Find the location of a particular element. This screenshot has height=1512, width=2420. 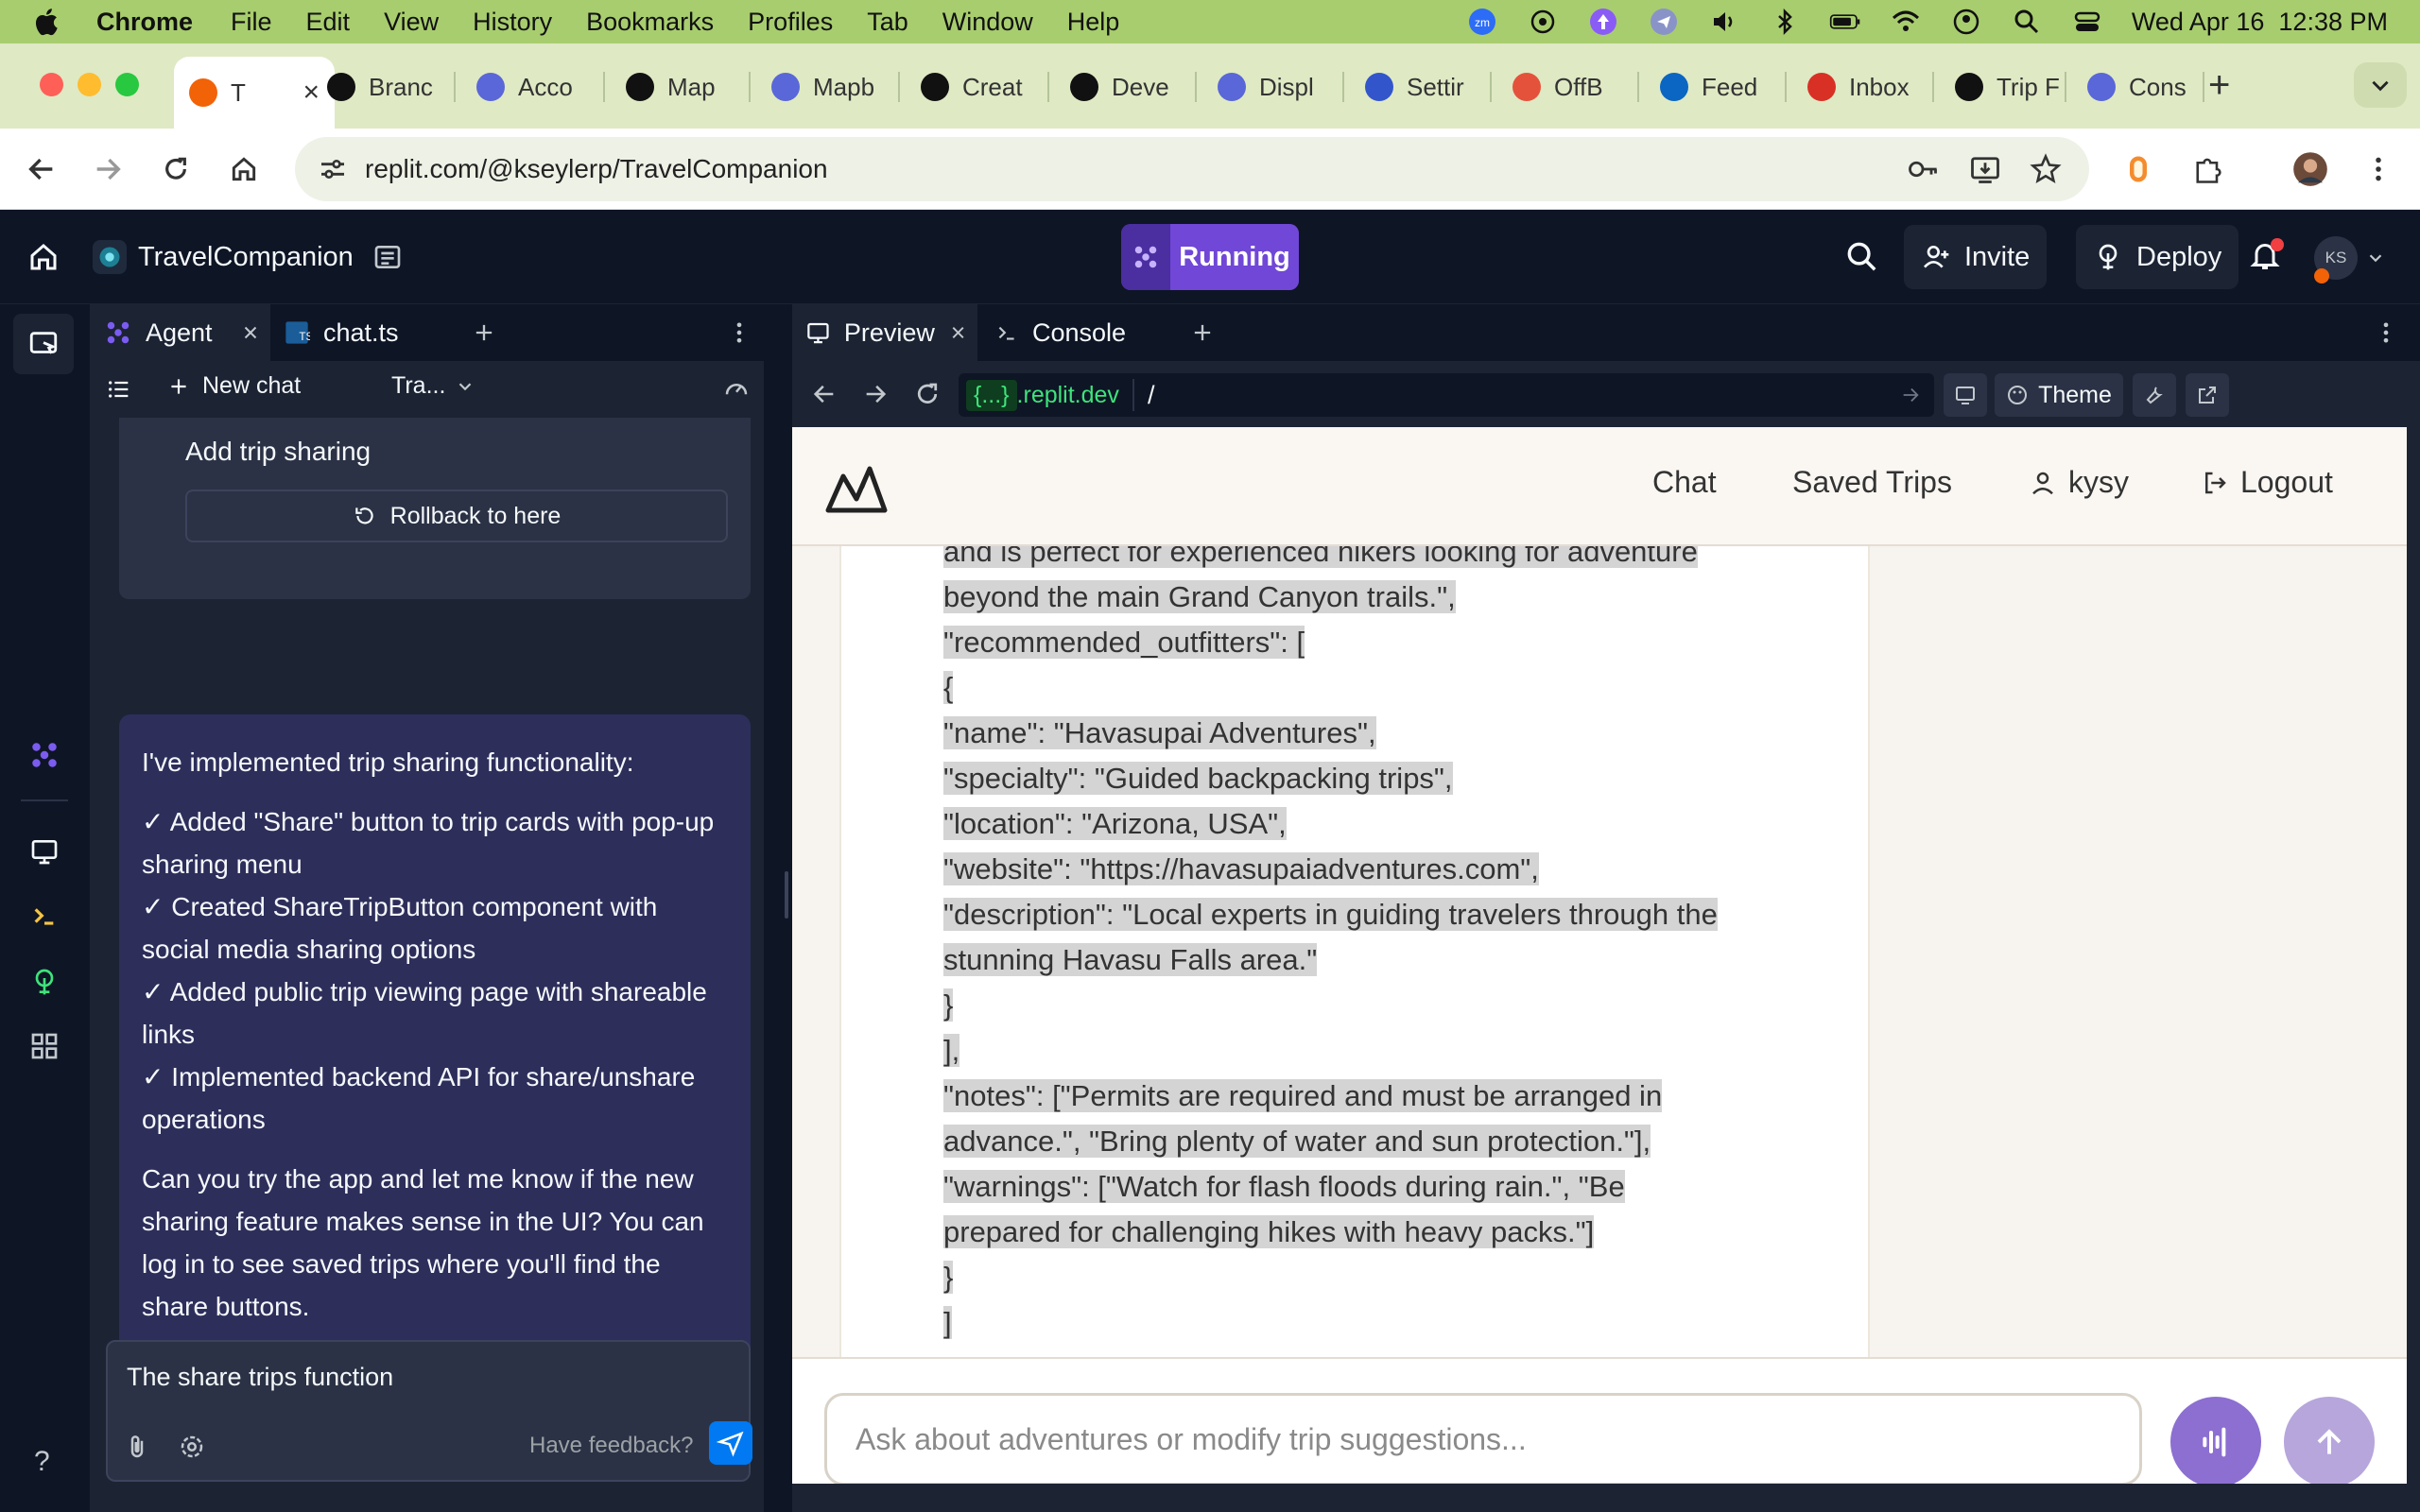

usage-gauge-icon is located at coordinates (736, 388).